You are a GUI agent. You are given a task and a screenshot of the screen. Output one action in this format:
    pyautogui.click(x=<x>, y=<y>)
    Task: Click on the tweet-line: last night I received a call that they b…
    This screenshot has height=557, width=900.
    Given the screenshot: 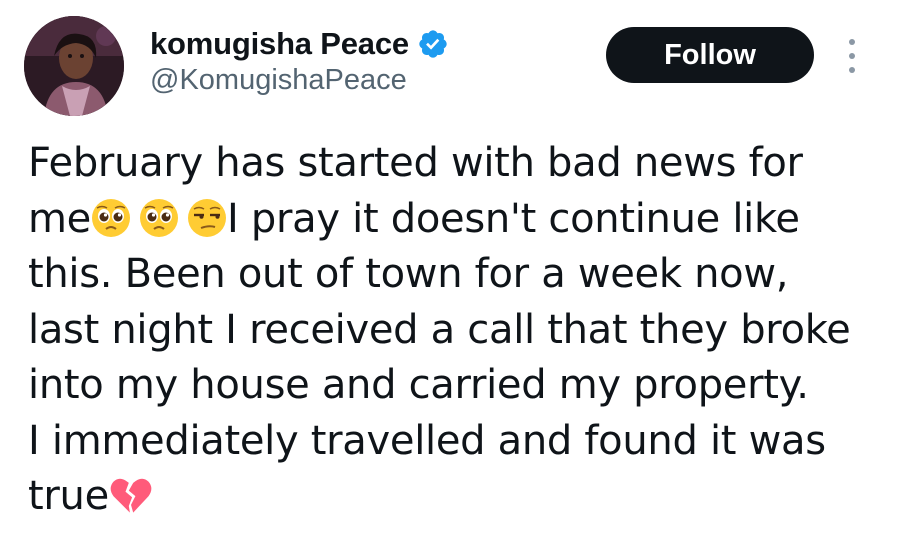 What is the action you would take?
    pyautogui.click(x=439, y=329)
    